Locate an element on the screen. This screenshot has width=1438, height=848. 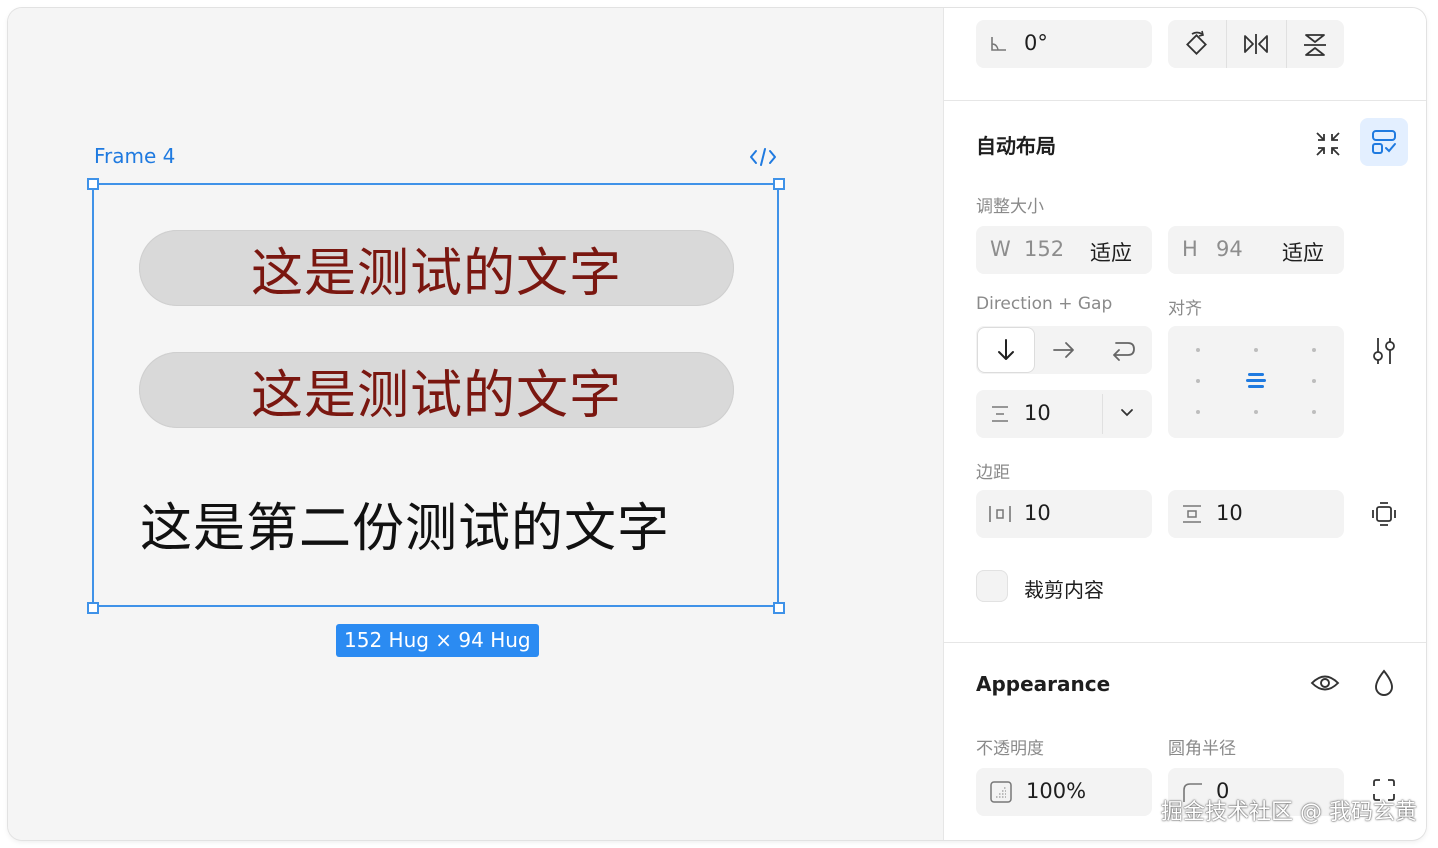
transform-buttons is located at coordinates (1256, 44).